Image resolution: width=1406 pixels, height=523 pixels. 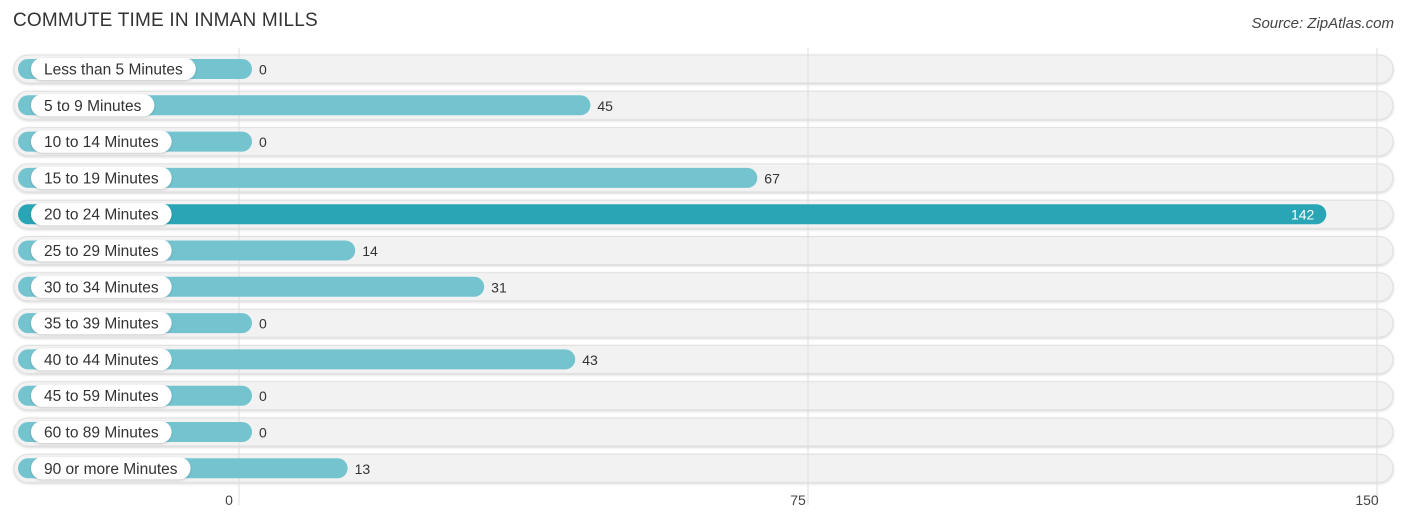 I want to click on x-tick-label: 75, so click(x=798, y=500).